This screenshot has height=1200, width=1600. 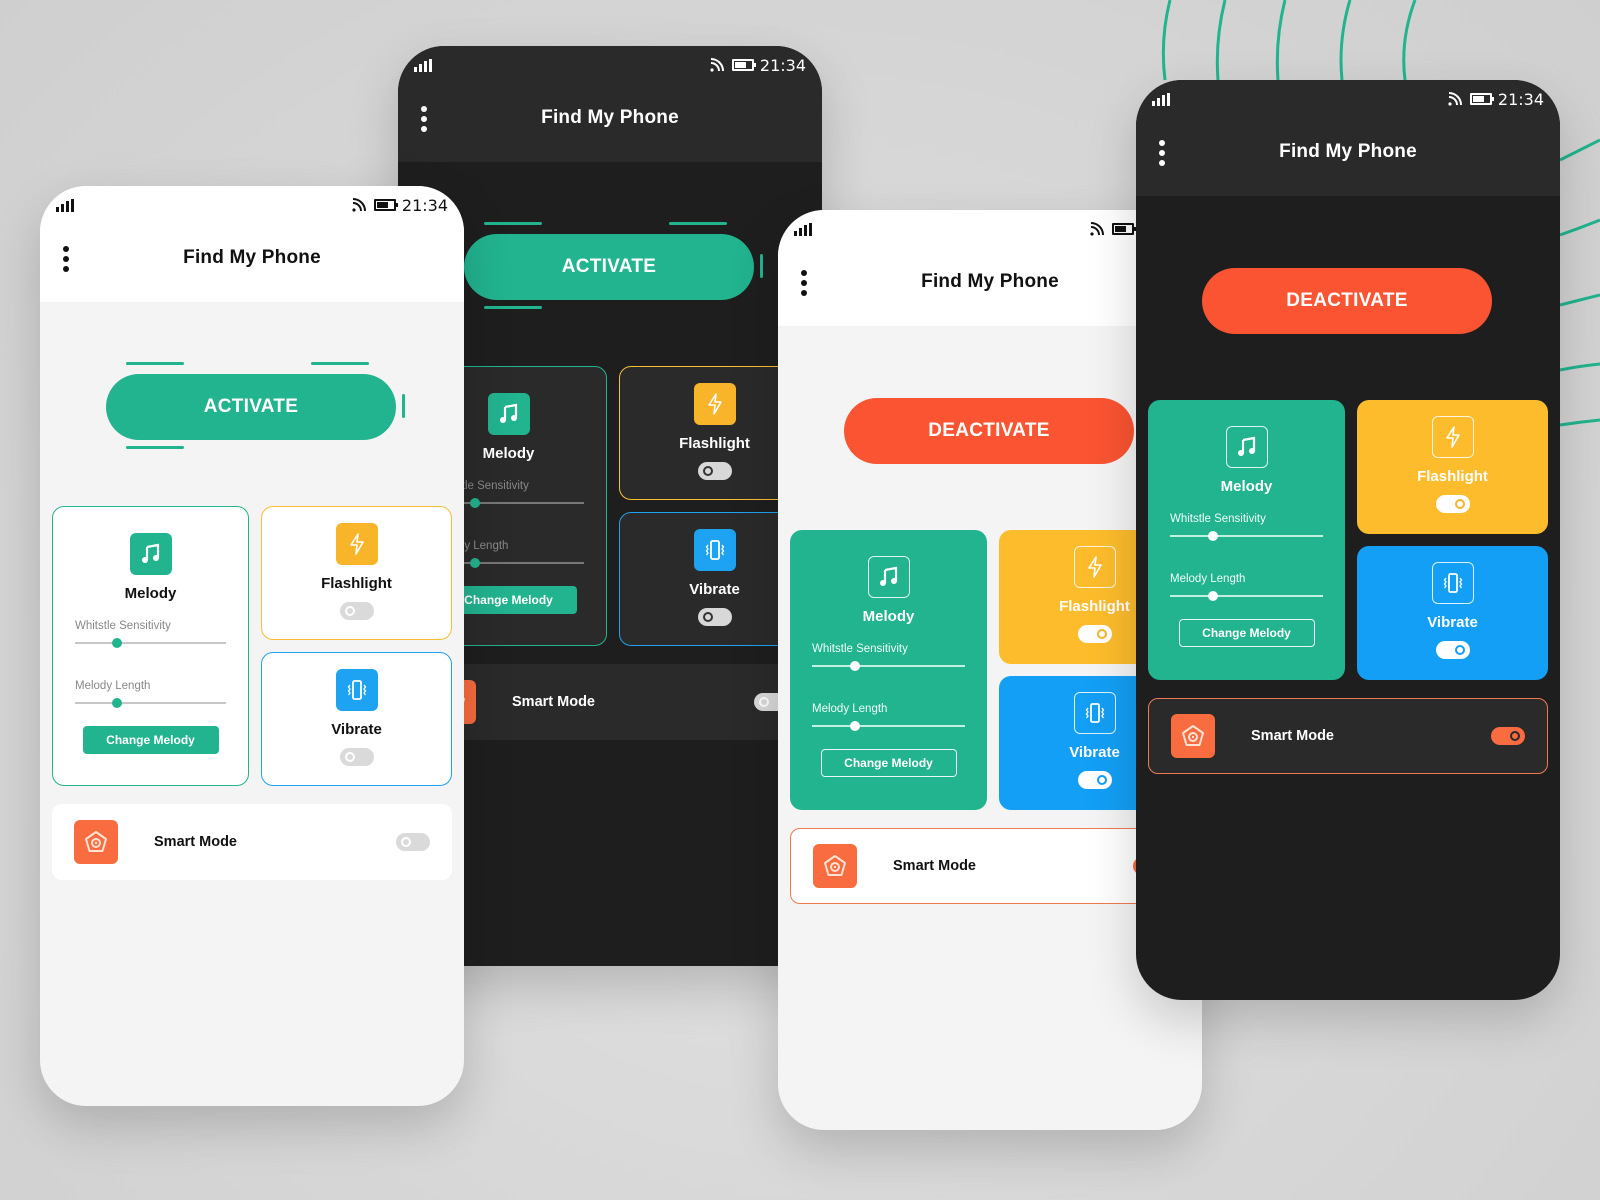 What do you see at coordinates (1218, 519) in the screenshot?
I see `whistle-sensitivity-label: Whitstle Sensitivity` at bounding box center [1218, 519].